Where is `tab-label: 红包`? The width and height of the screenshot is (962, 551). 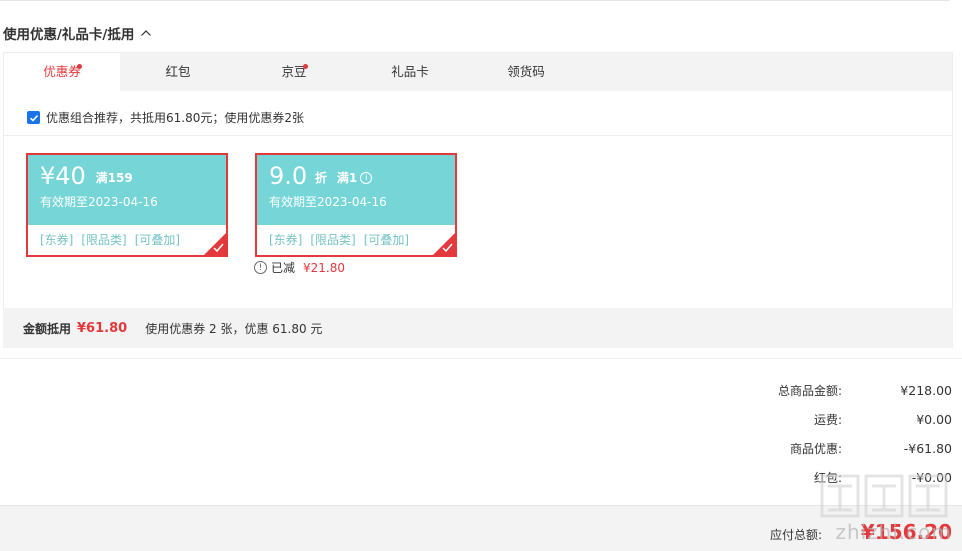
tab-label: 红包 is located at coordinates (178, 71).